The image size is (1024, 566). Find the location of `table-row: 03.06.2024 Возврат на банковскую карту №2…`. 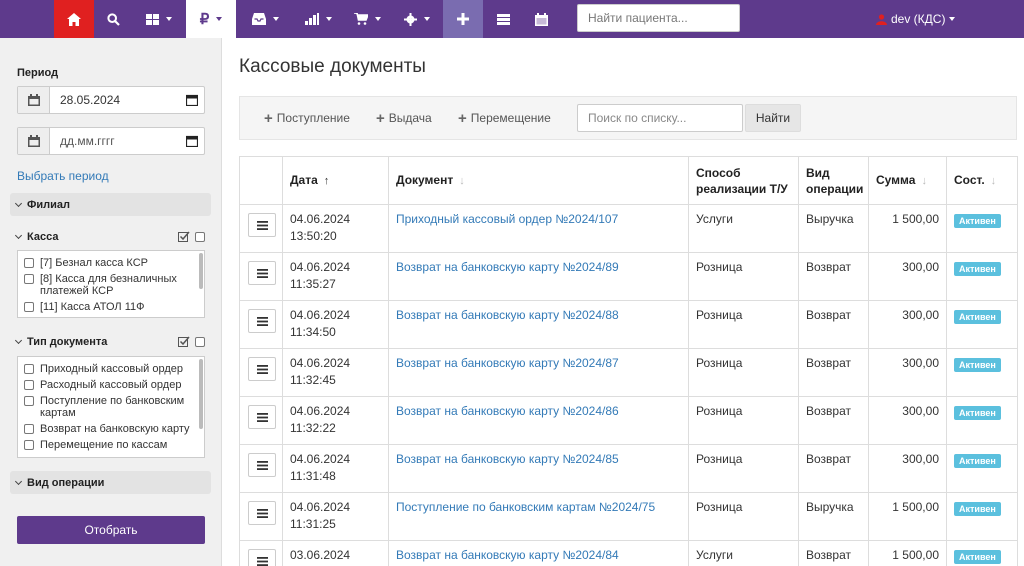

table-row: 03.06.2024 Возврат на банковскую карту №2… is located at coordinates (628, 553).